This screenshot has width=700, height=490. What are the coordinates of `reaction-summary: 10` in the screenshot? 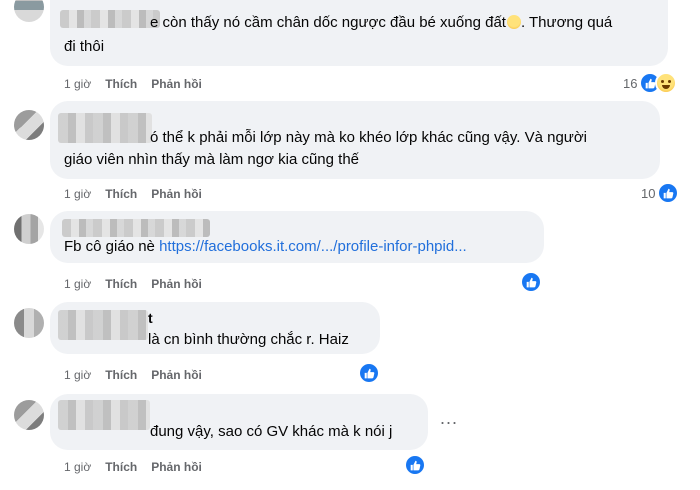 It's located at (660, 193).